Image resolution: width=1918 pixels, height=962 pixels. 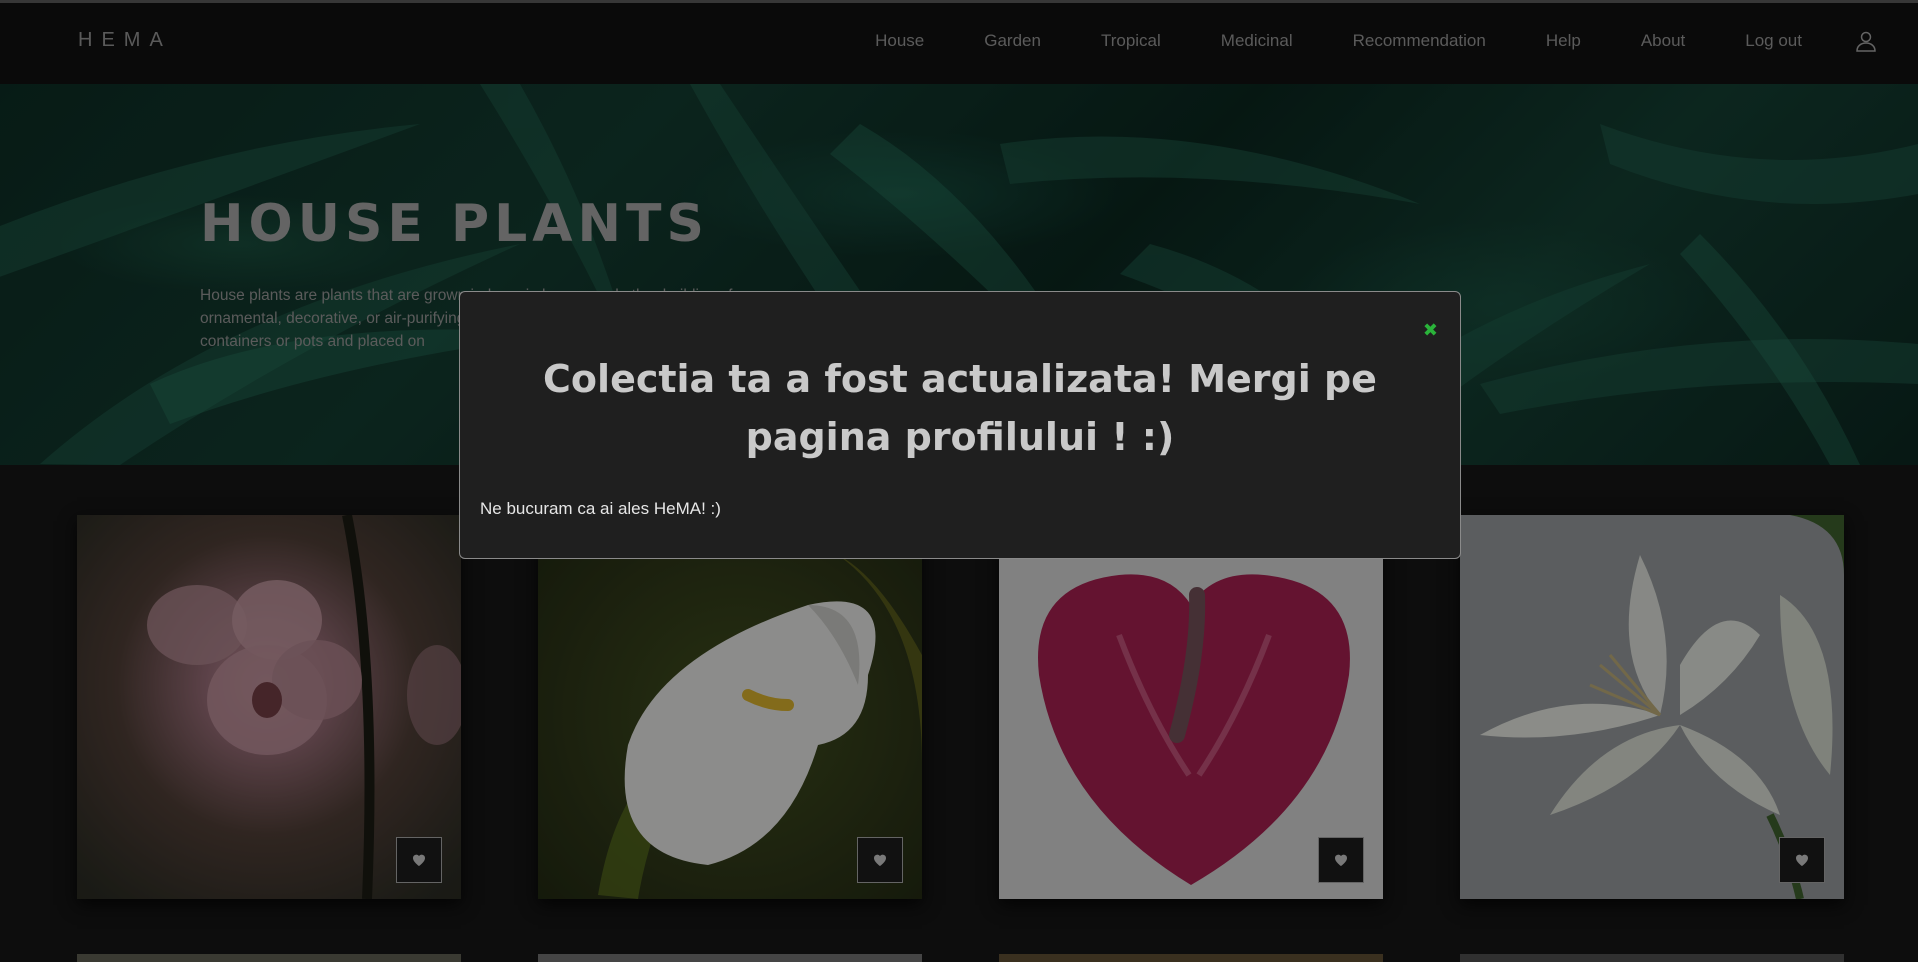 I want to click on product-card-anthurium, so click(x=1191, y=707).